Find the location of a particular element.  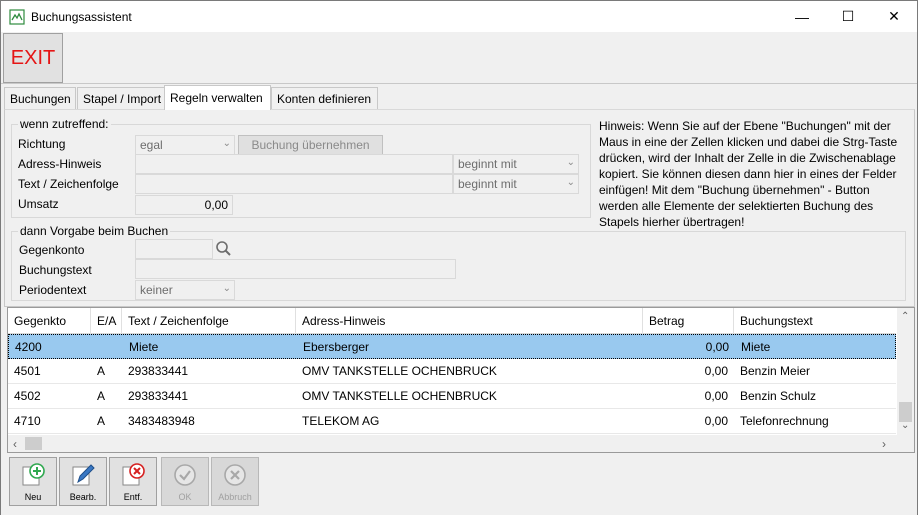

conditions-legend: wenn zutreffend: is located at coordinates (64, 124).